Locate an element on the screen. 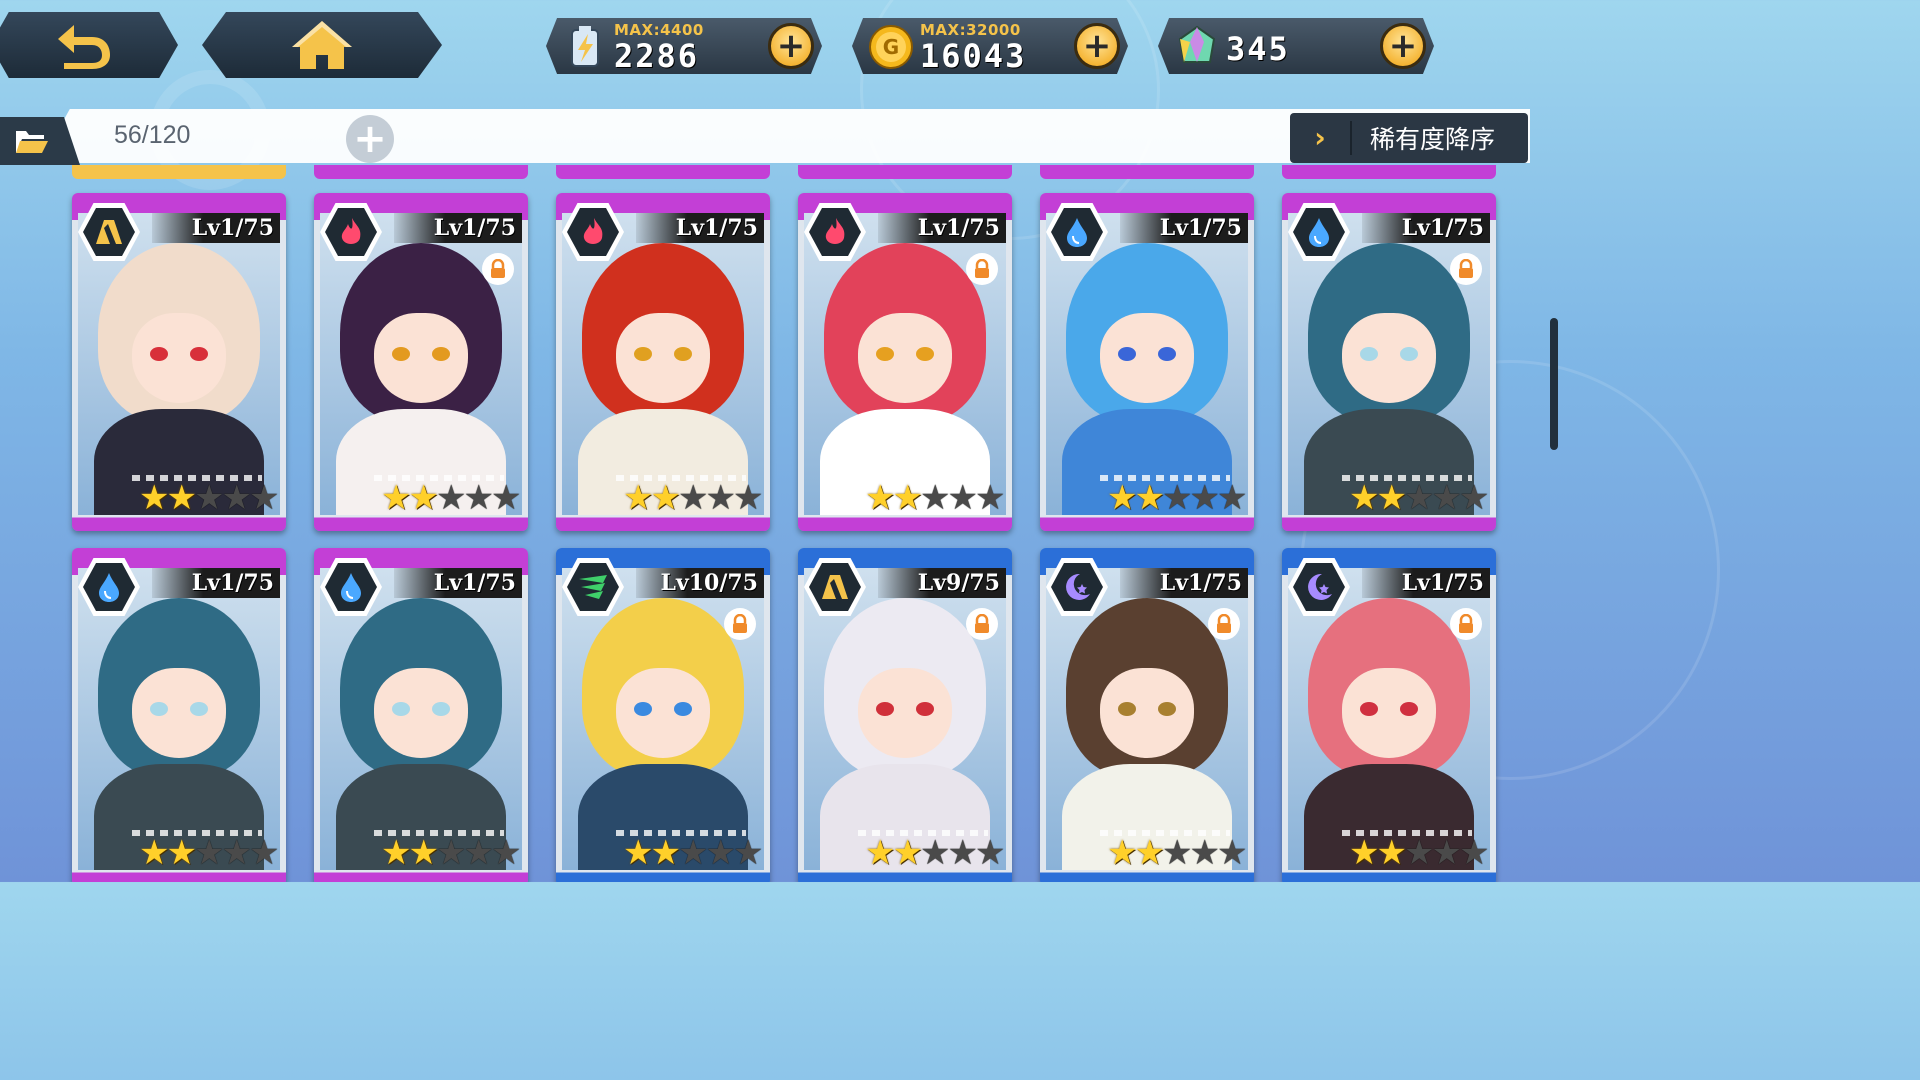 The height and width of the screenshot is (1080, 1920). home-button is located at coordinates (322, 45).